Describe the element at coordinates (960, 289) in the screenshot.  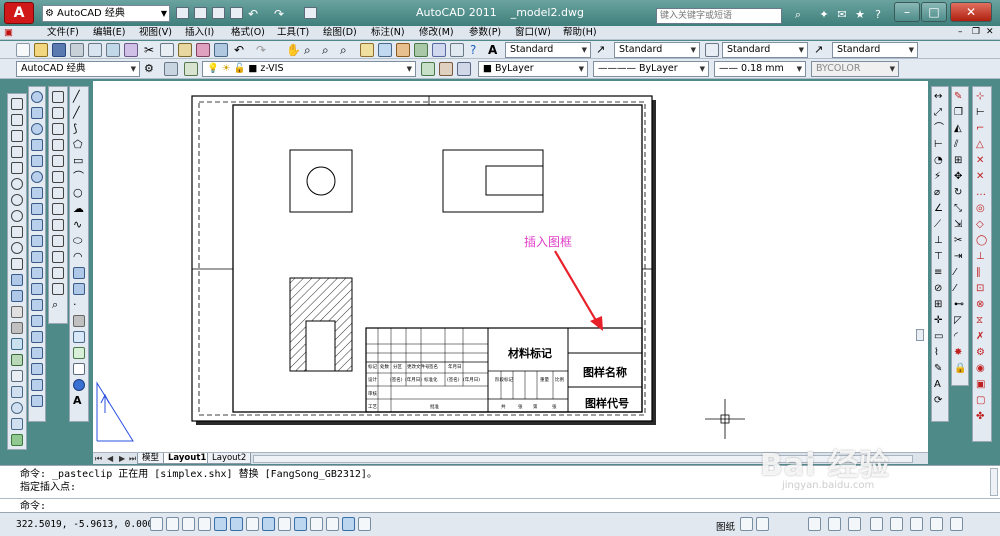
I see `break-icon: ⁄` at that location.